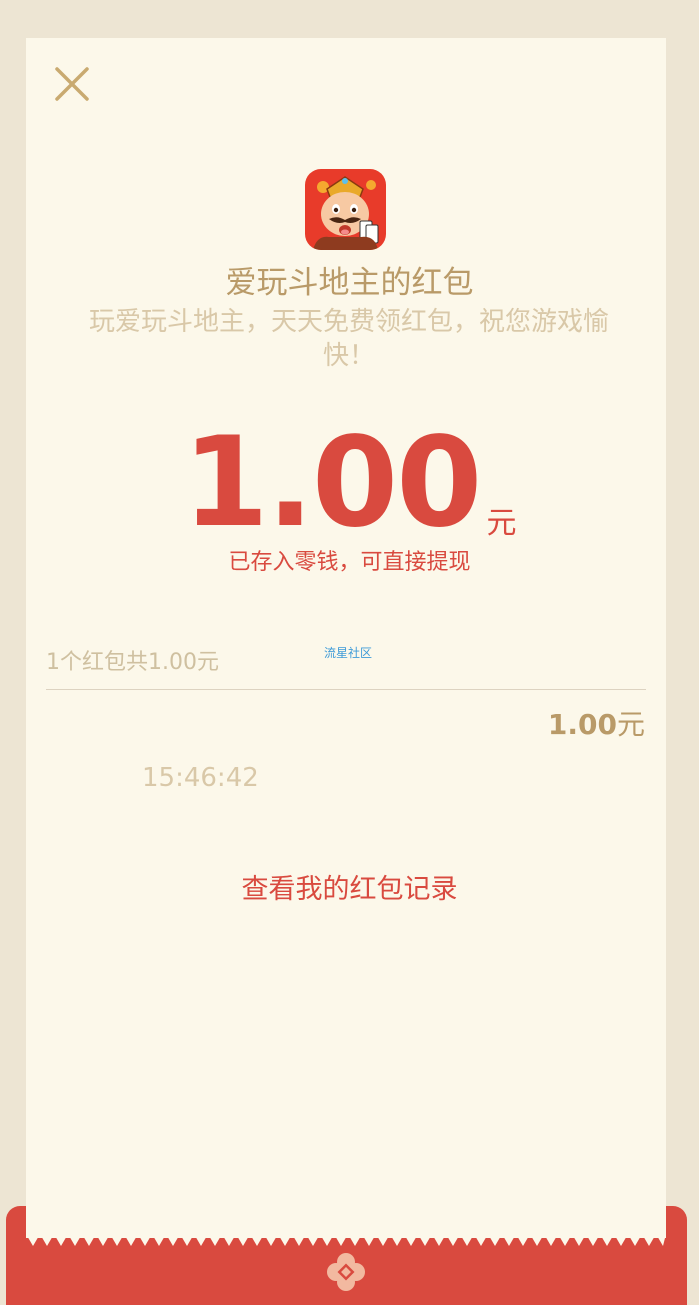 This screenshot has height=1305, width=699. What do you see at coordinates (349, 562) in the screenshot?
I see `stored-in-wallet-note: 已存入零钱，可直接提现` at bounding box center [349, 562].